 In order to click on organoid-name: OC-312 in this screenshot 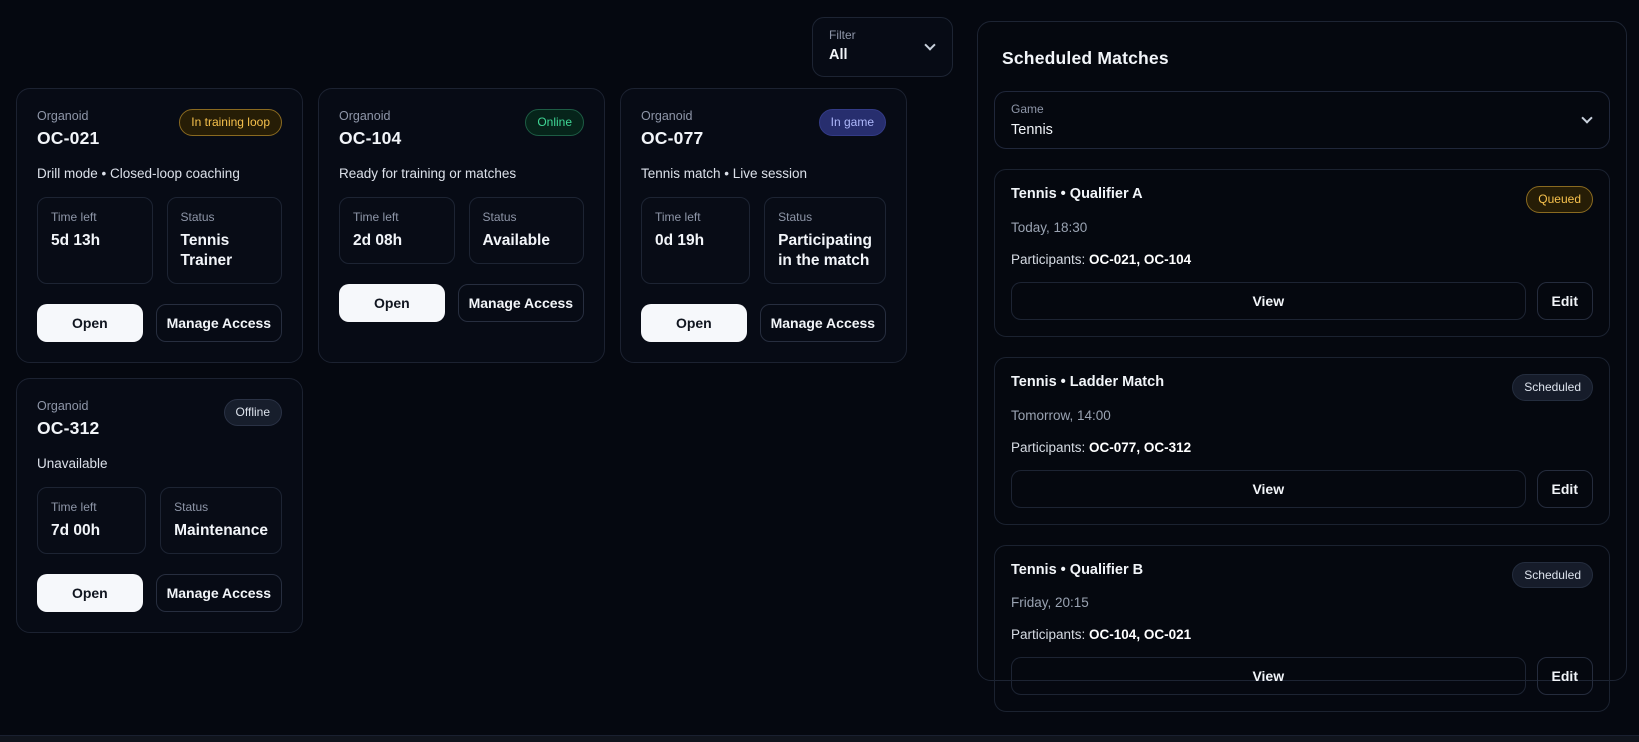, I will do `click(68, 428)`.